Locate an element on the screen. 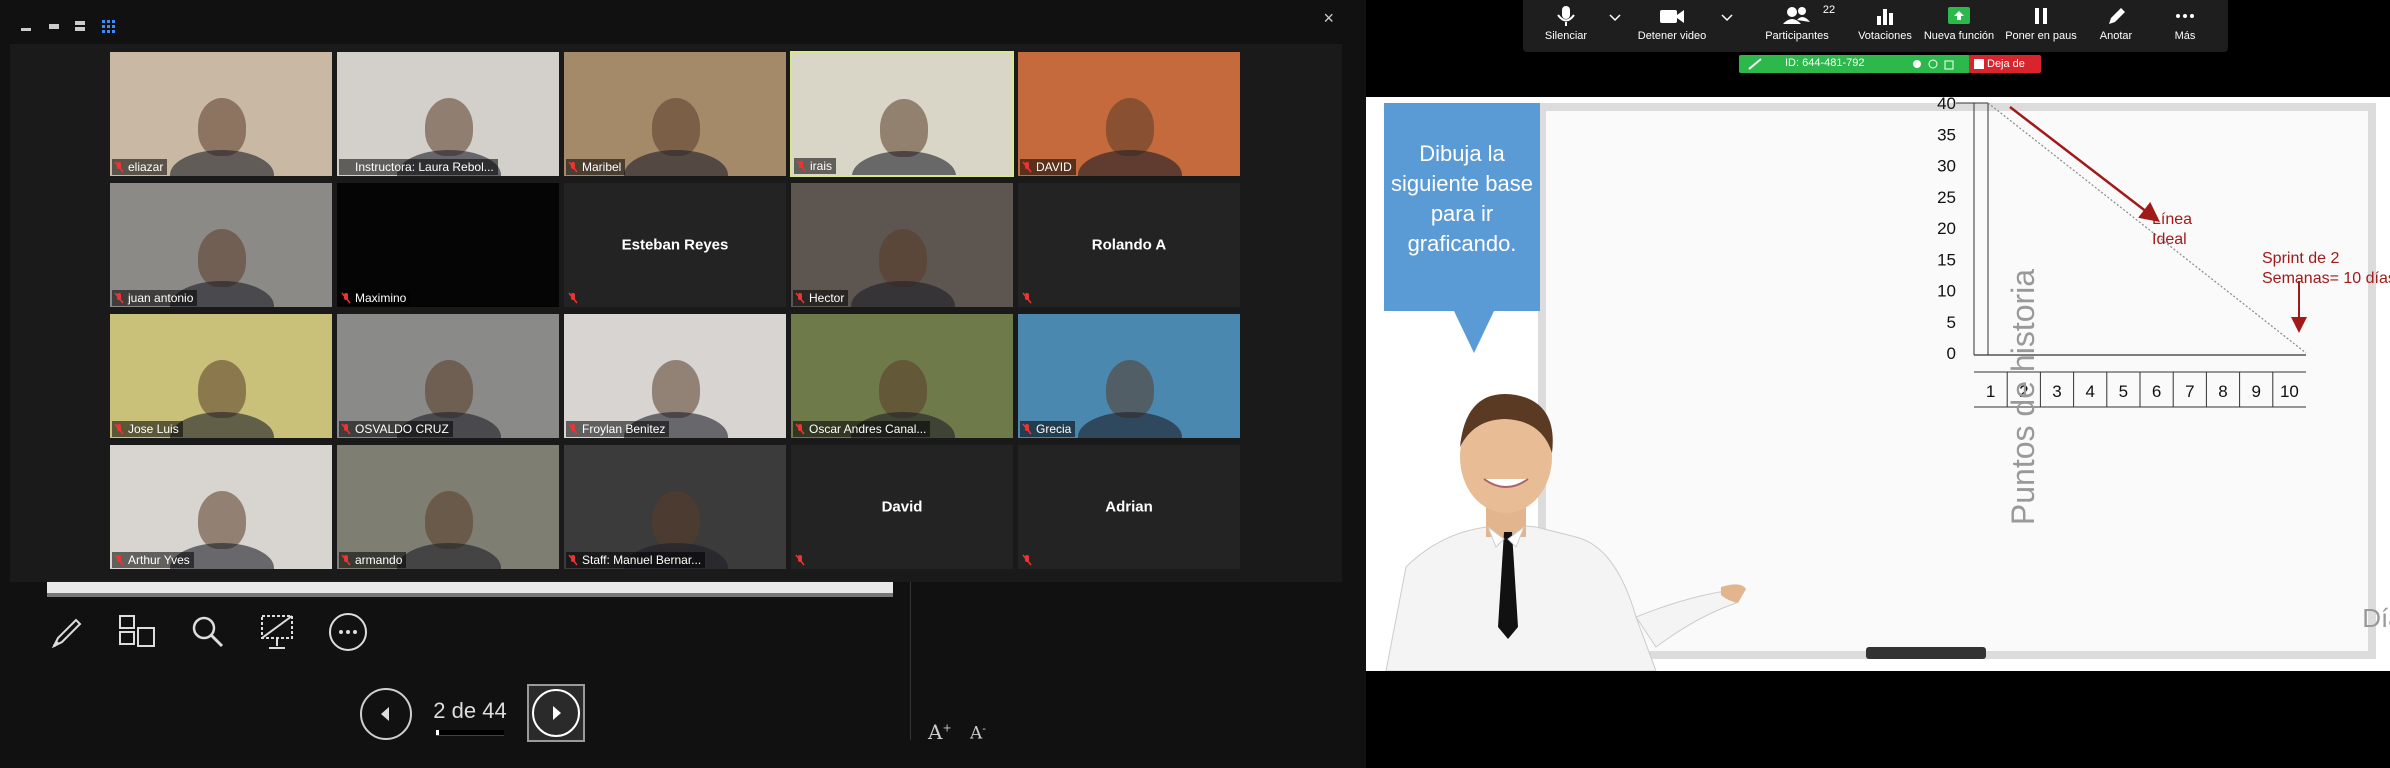 The height and width of the screenshot is (768, 2390). gallery-view-button is located at coordinates (109, 26).